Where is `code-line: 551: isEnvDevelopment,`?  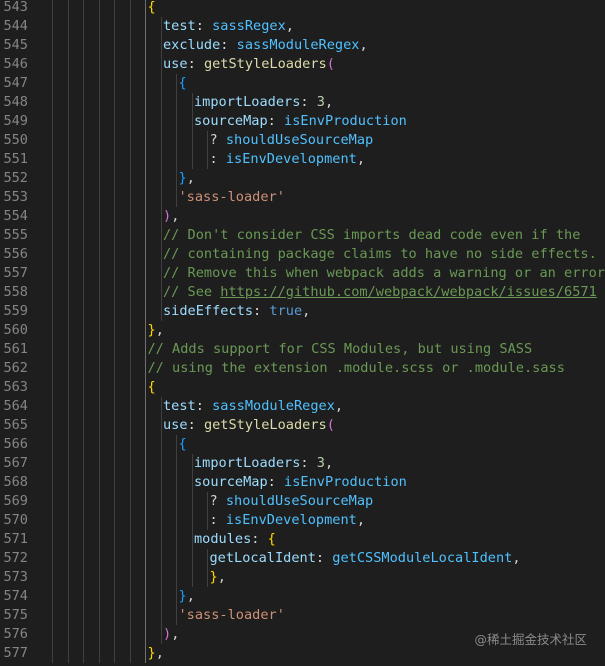
code-line: 551: isEnvDevelopment, is located at coordinates (302, 159).